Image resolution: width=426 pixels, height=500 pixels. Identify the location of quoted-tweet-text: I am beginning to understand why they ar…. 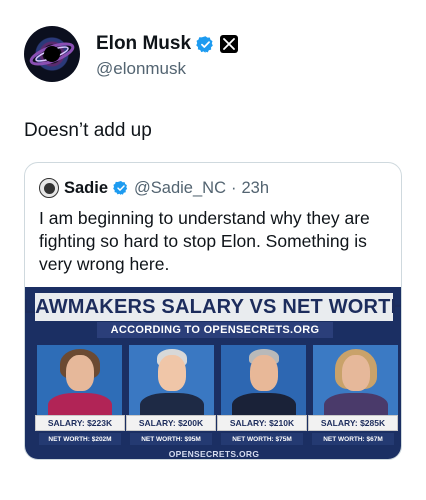
(204, 241).